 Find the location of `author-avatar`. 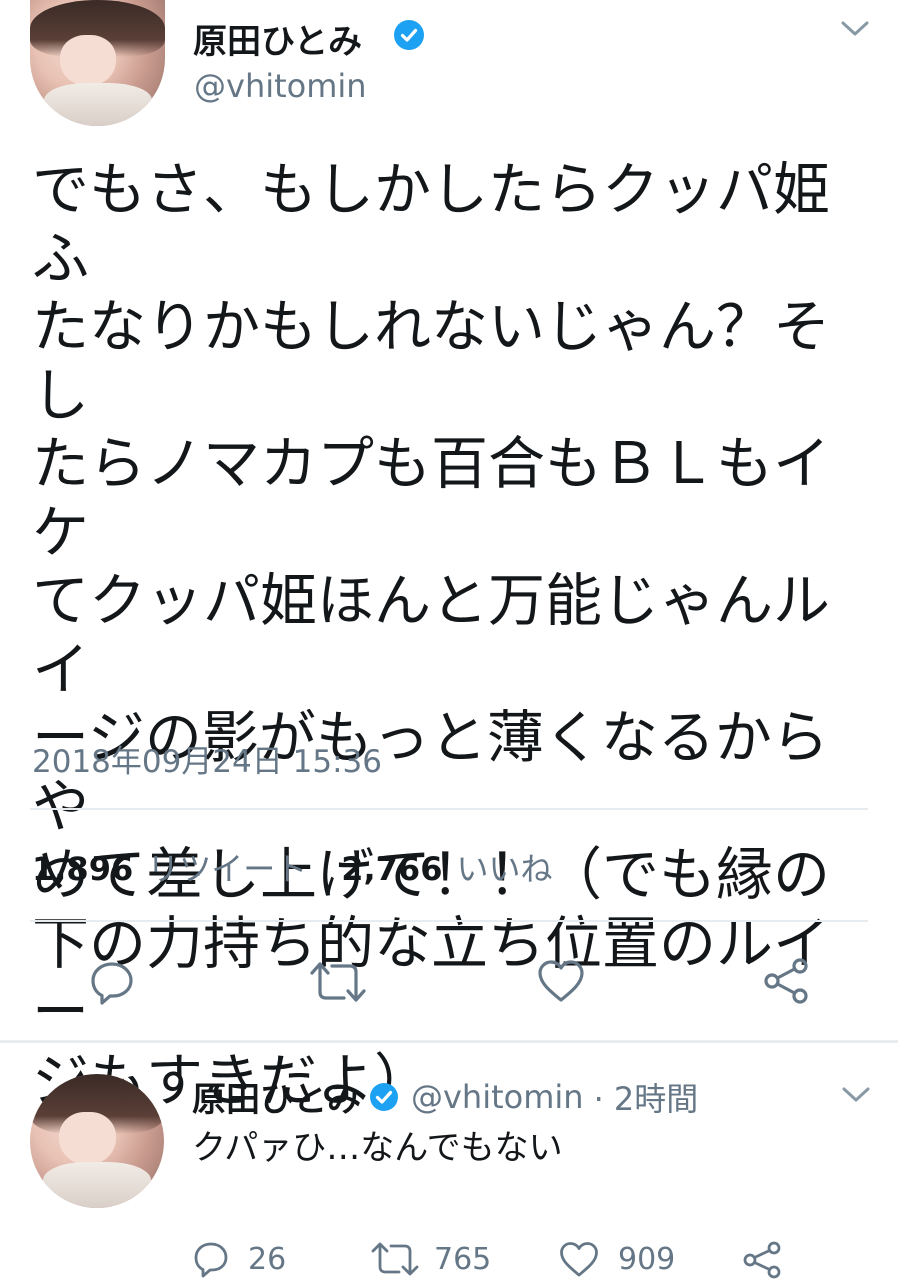

author-avatar is located at coordinates (97, 63).